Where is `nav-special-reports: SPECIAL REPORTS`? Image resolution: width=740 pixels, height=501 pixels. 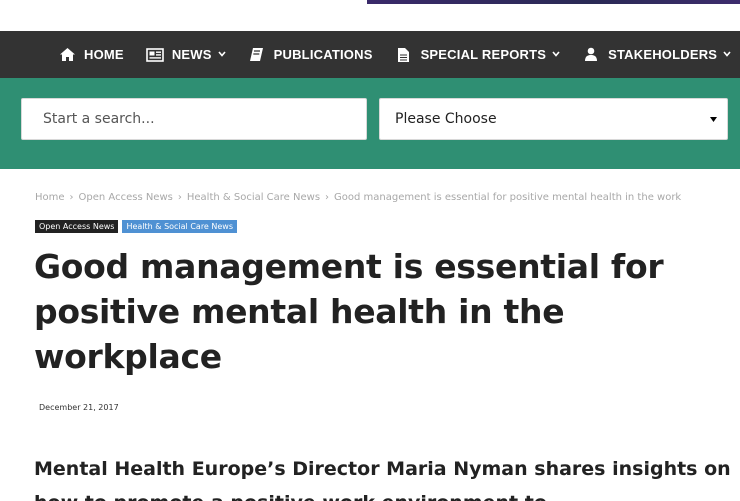 nav-special-reports: SPECIAL REPORTS is located at coordinates (478, 55).